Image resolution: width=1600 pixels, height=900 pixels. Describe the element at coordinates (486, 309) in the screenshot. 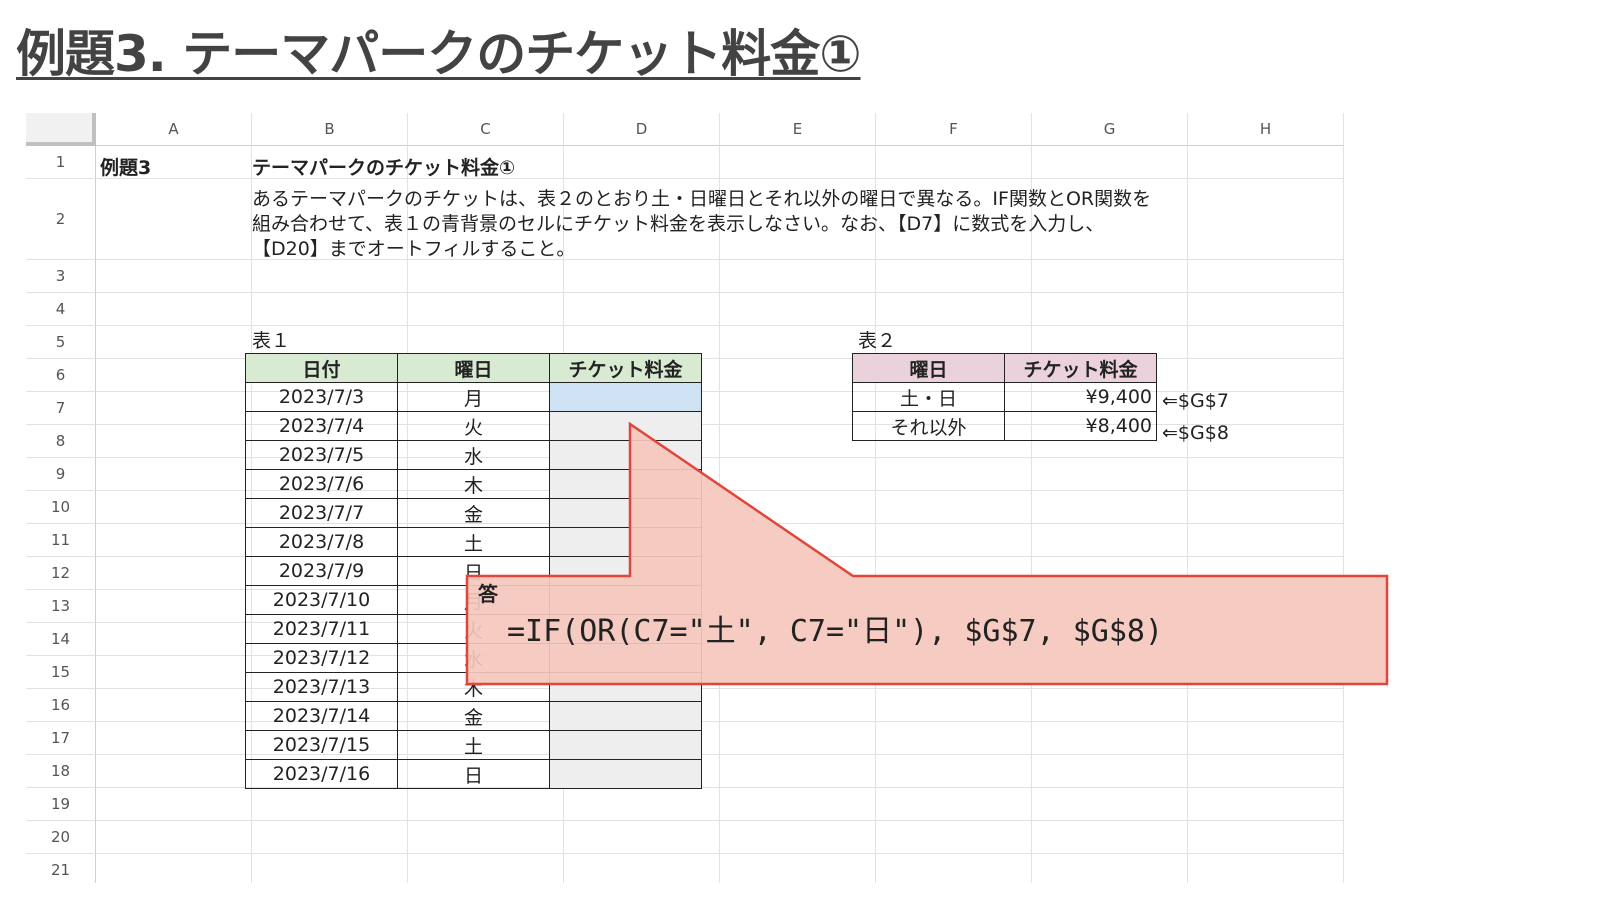

I see `cell-c4` at that location.